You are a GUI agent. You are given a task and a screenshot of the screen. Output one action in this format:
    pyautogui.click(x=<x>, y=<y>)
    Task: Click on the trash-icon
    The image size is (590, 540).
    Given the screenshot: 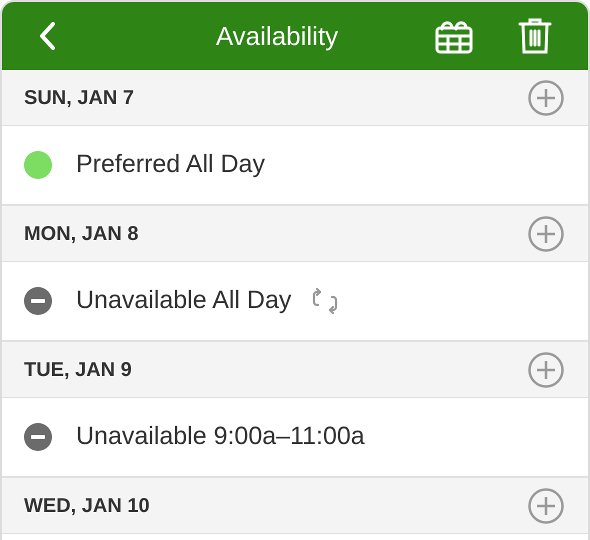 What is the action you would take?
    pyautogui.click(x=535, y=36)
    